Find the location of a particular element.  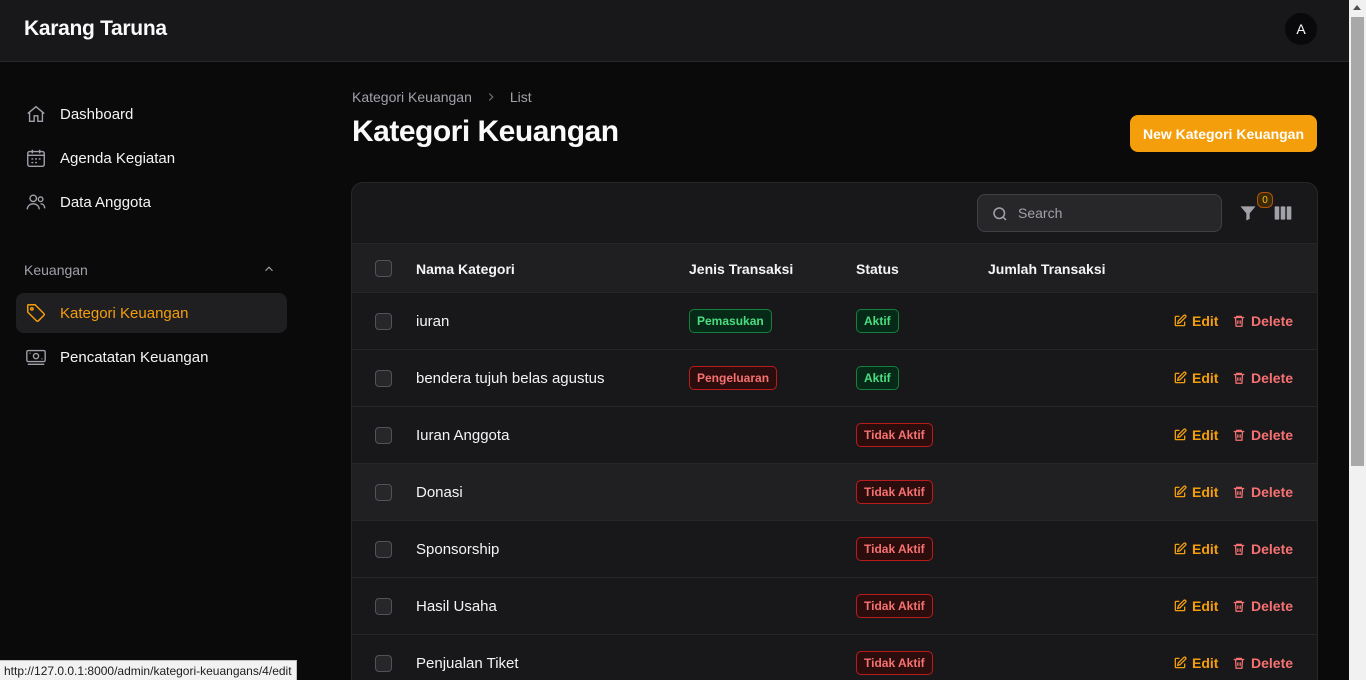

cell-nama-kategori: Donasi is located at coordinates (439, 492).